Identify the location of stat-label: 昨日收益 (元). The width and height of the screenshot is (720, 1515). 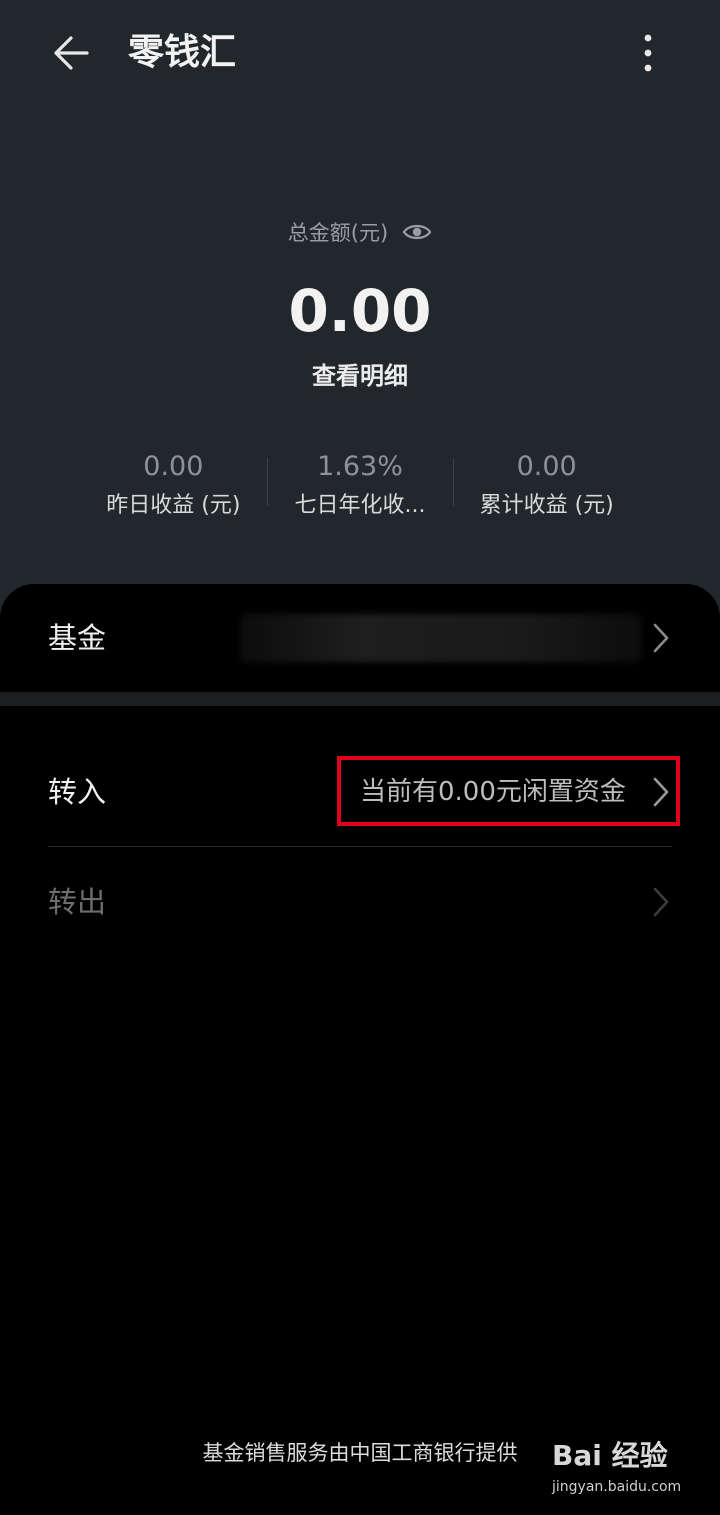
(173, 505).